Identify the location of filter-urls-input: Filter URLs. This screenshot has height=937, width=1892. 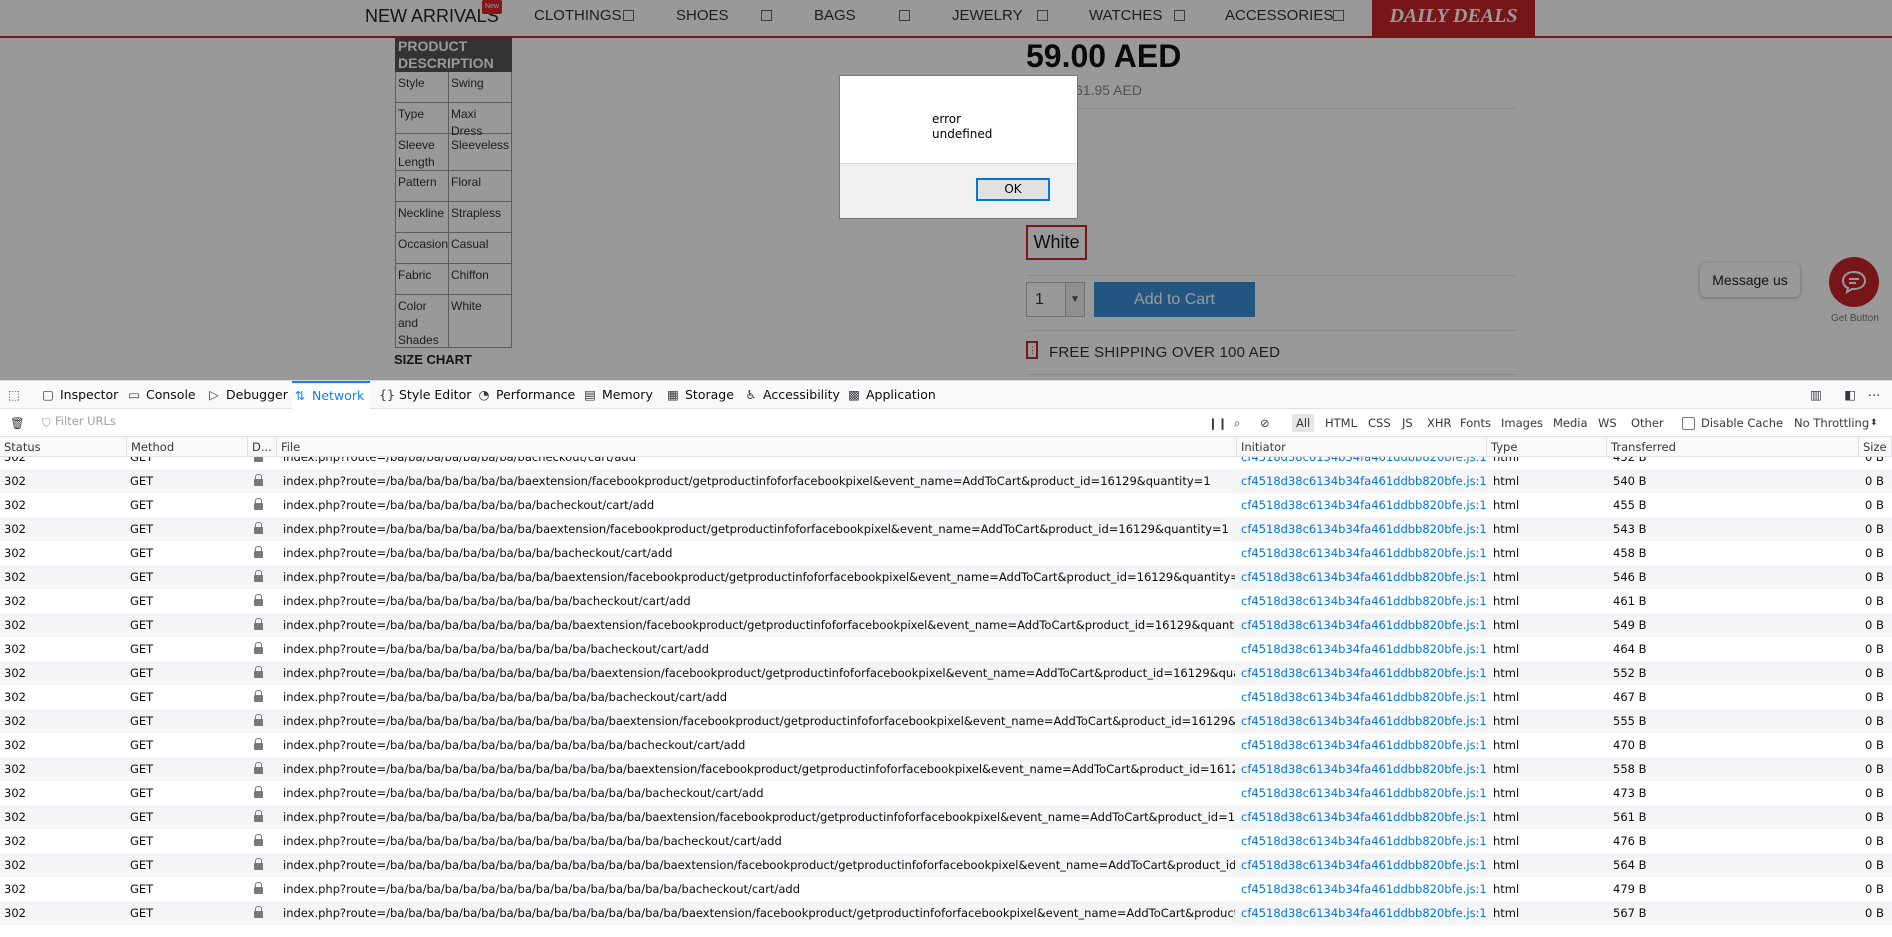
(85, 421).